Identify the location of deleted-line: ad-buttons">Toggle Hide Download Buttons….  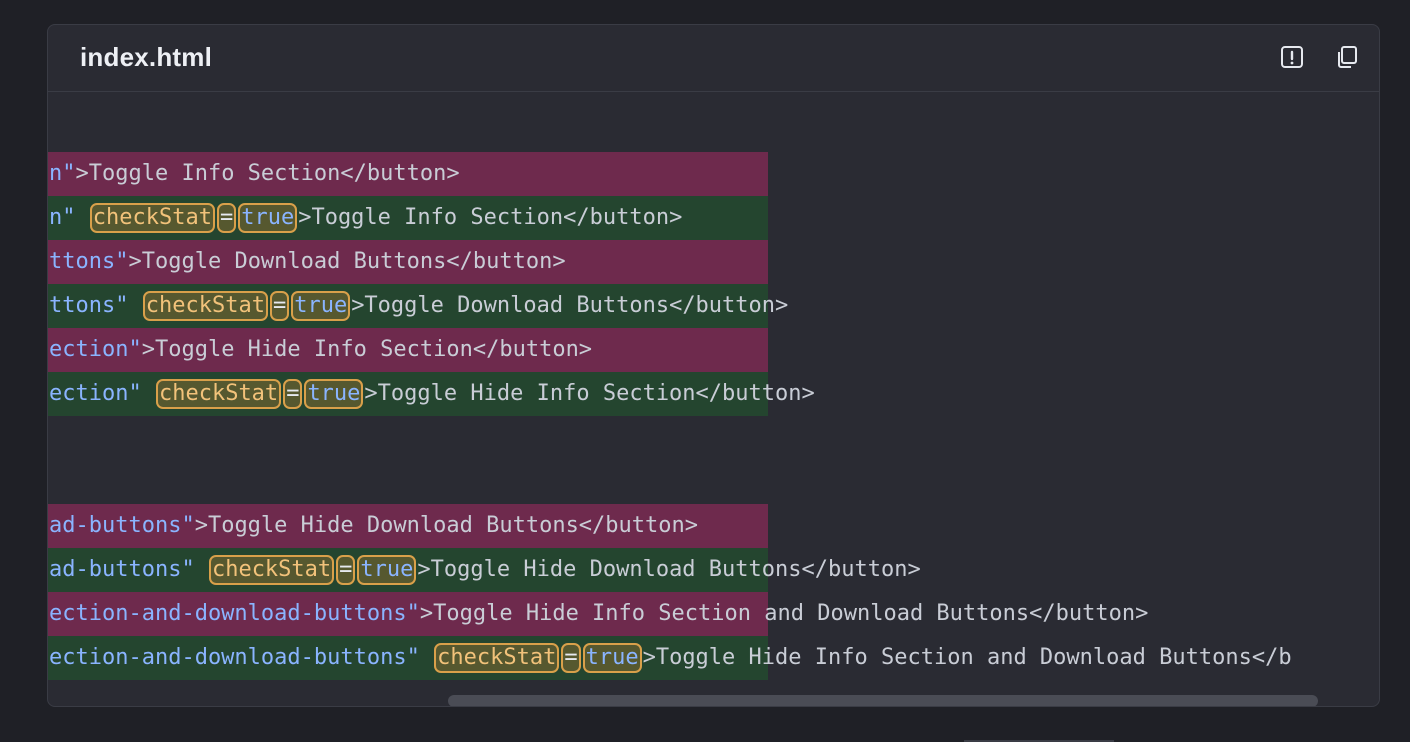
(713, 526).